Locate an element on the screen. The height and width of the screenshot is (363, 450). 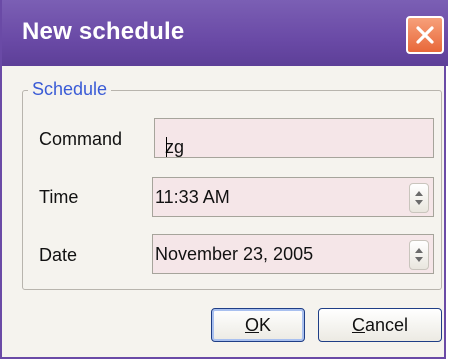
cancel-button-label: ancel is located at coordinates (386, 325).